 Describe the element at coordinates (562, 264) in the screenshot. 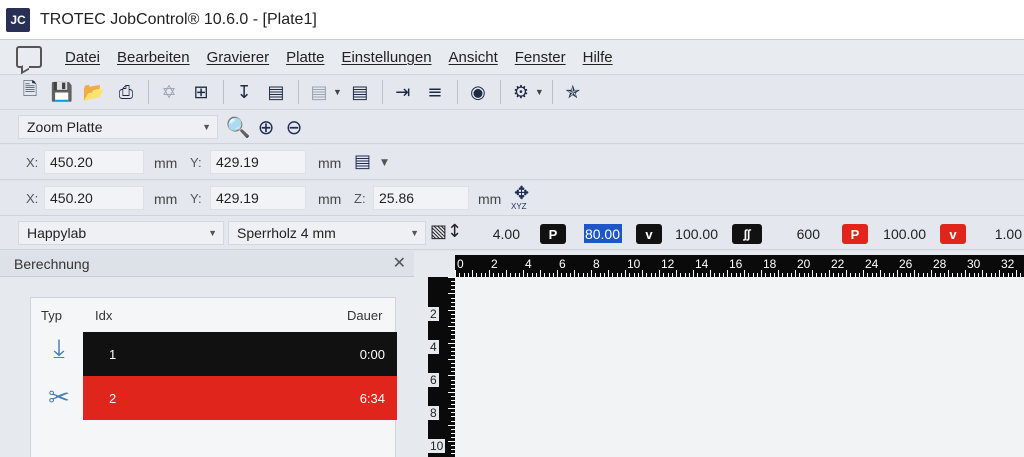

I see `ruler-tick-label: 6` at that location.